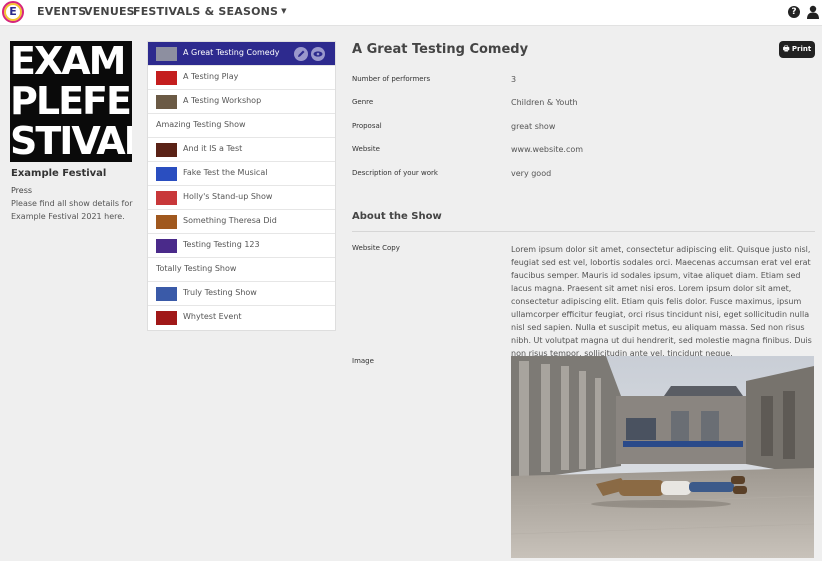  Describe the element at coordinates (241, 78) in the screenshot. I see `show-list-item: A Testing Play` at that location.